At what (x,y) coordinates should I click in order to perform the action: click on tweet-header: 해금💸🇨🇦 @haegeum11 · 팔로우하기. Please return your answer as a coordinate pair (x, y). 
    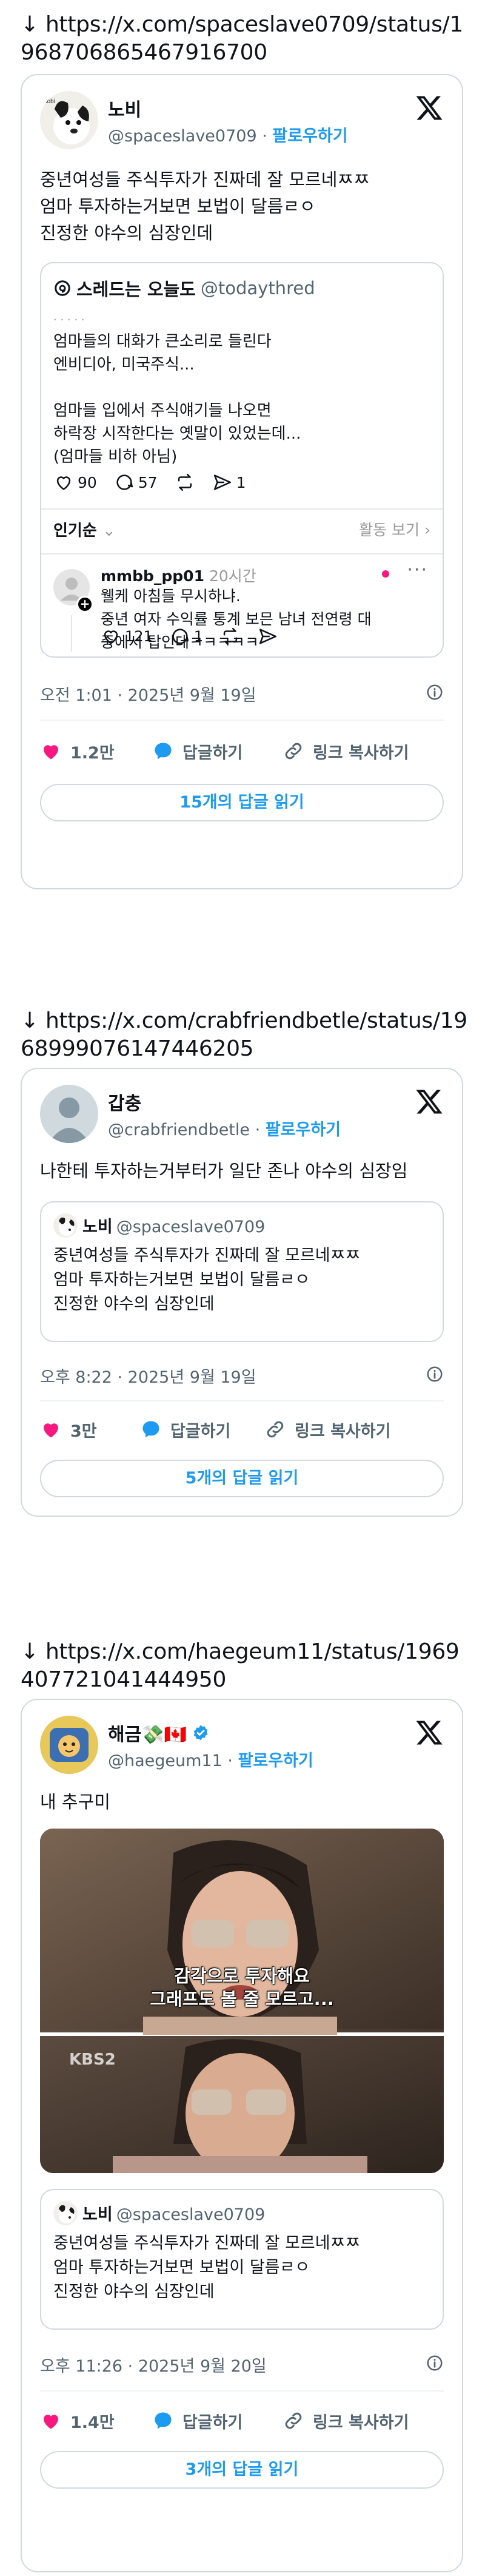
    Looking at the image, I should click on (242, 1749).